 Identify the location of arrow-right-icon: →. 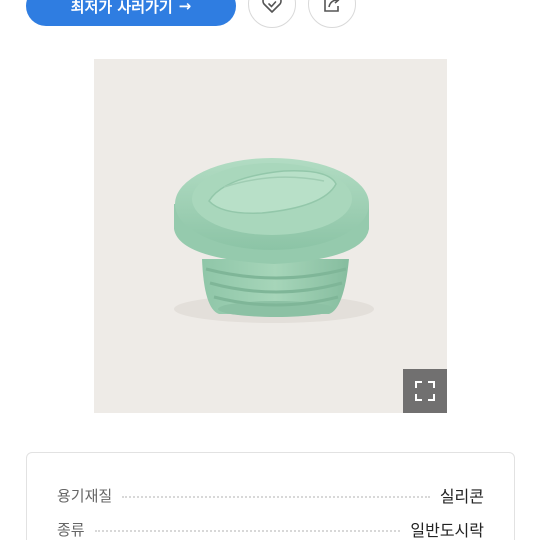
(185, 7).